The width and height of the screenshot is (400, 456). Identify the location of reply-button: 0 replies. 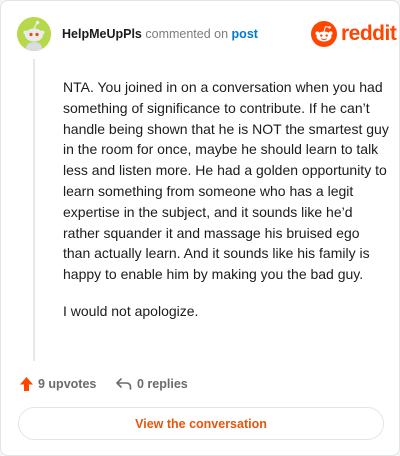
(151, 384).